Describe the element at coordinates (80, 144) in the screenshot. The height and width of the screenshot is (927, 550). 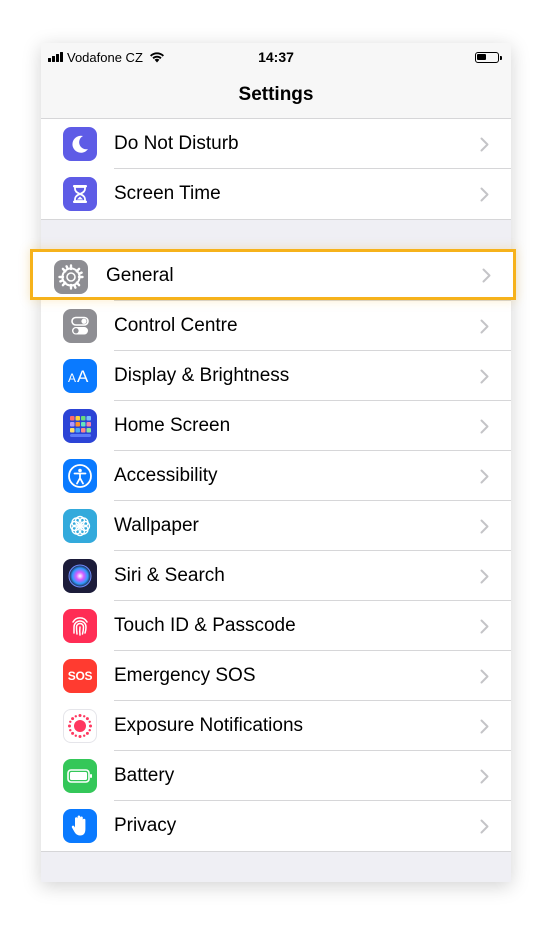
I see `moon-icon` at that location.